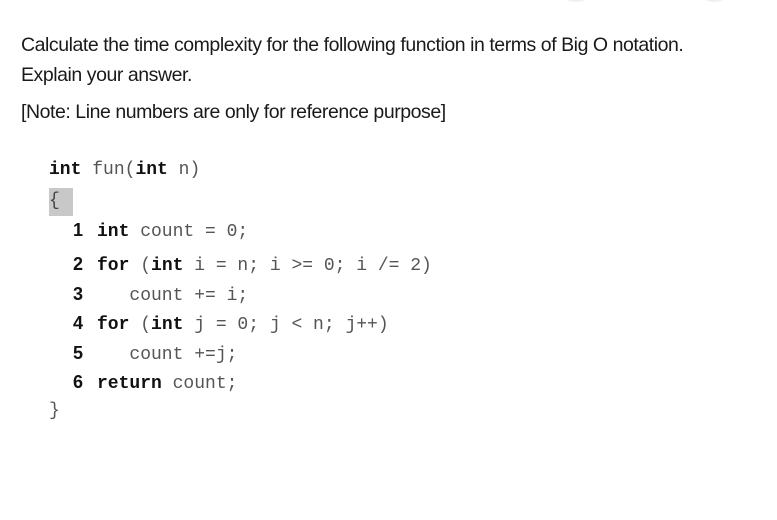  Describe the element at coordinates (286, 325) in the screenshot. I see `code-text: j = 0; j < n; j++)` at that location.